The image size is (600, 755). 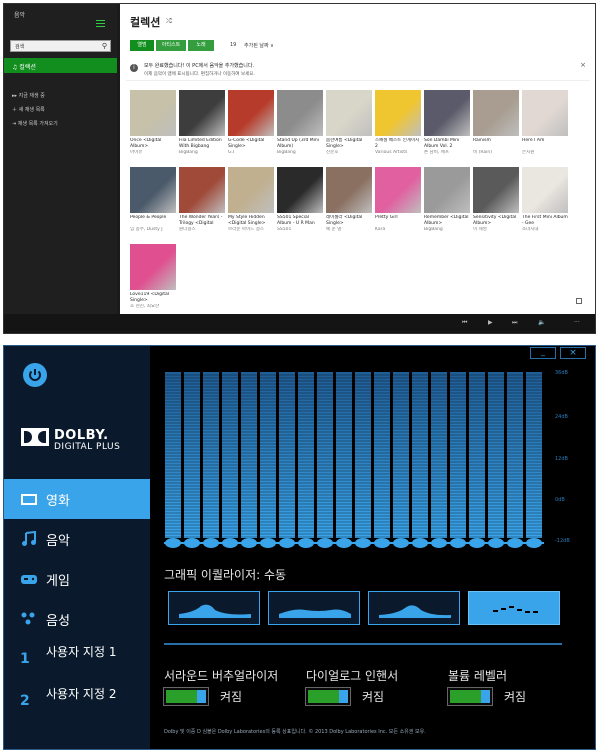 What do you see at coordinates (514, 323) in the screenshot?
I see `next-icon: ⏭` at bounding box center [514, 323].